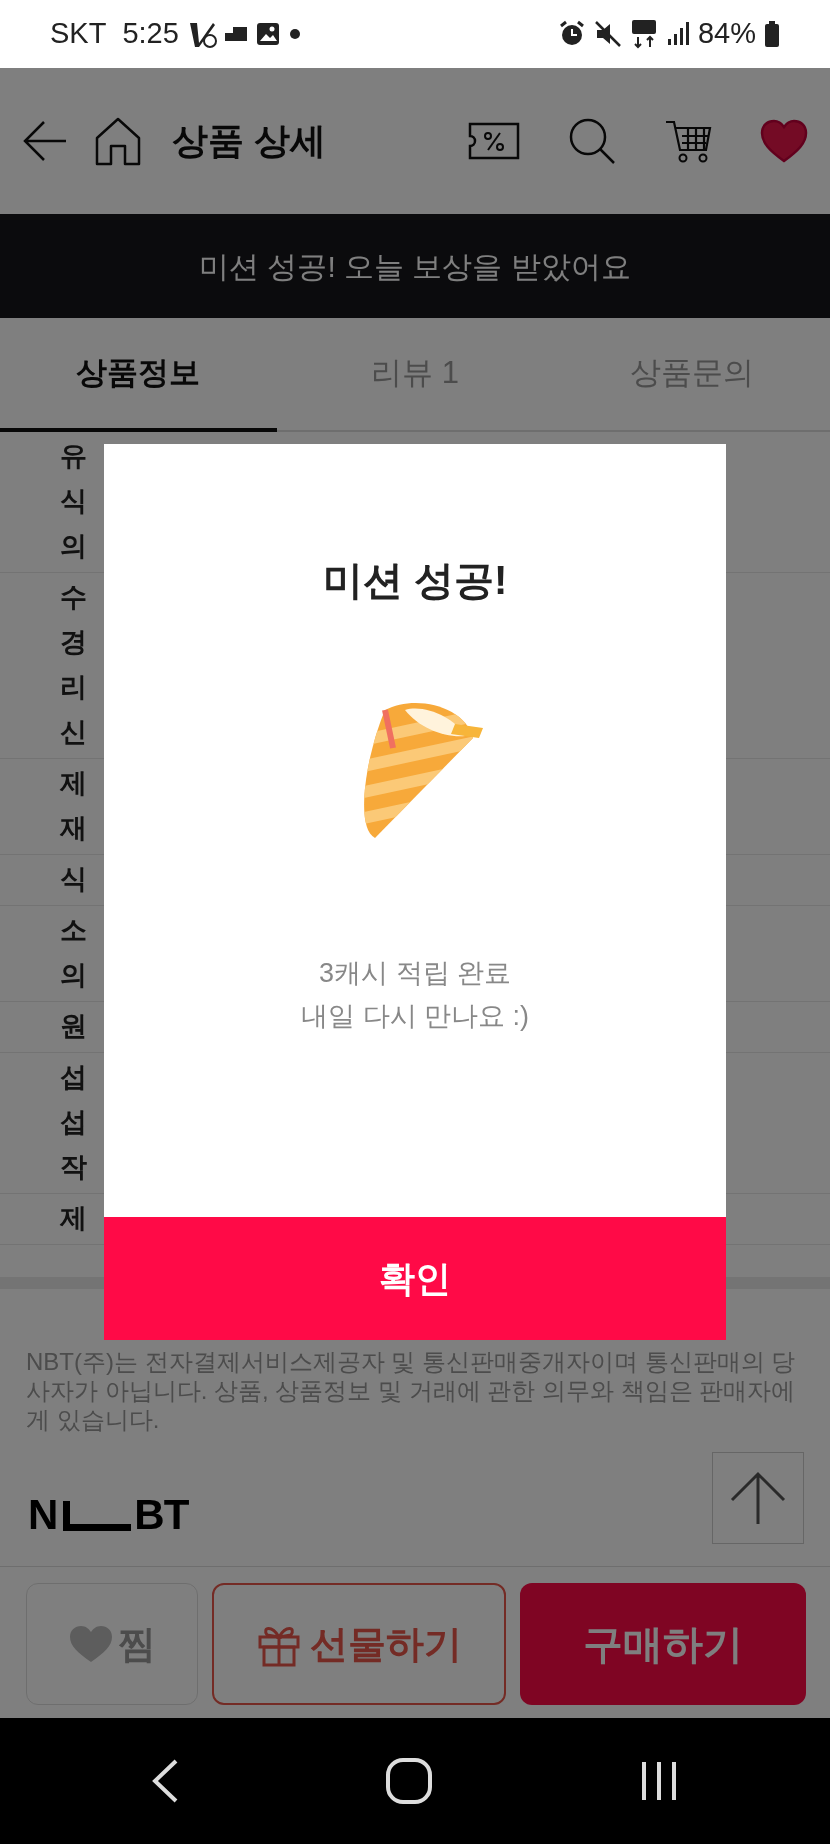 The height and width of the screenshot is (1844, 830). Describe the element at coordinates (359, 1644) in the screenshot. I see `gift-button: 선물하기` at that location.